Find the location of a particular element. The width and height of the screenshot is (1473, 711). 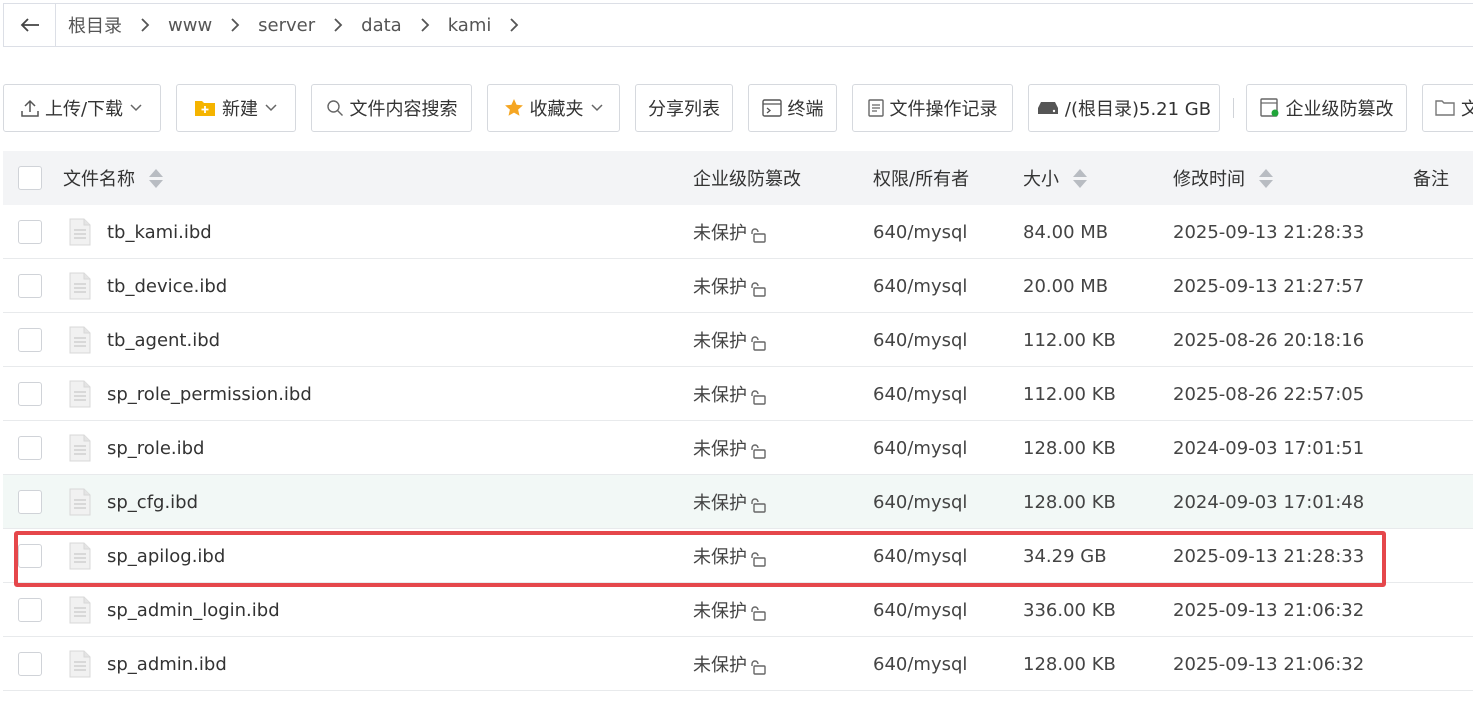

breadcrumb-item: kami is located at coordinates (470, 25).